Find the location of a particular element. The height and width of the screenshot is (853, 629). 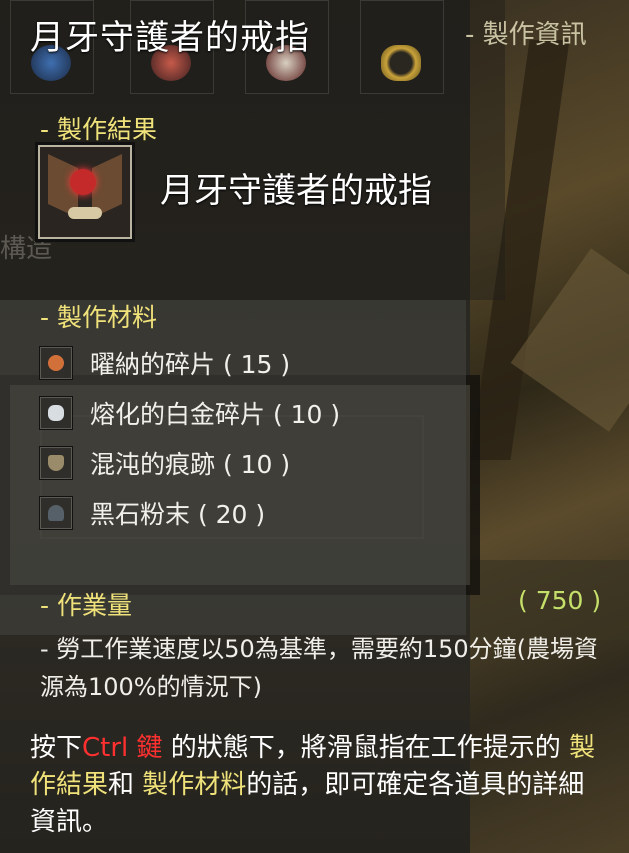

necklace-item-icon is located at coordinates (401, 63).